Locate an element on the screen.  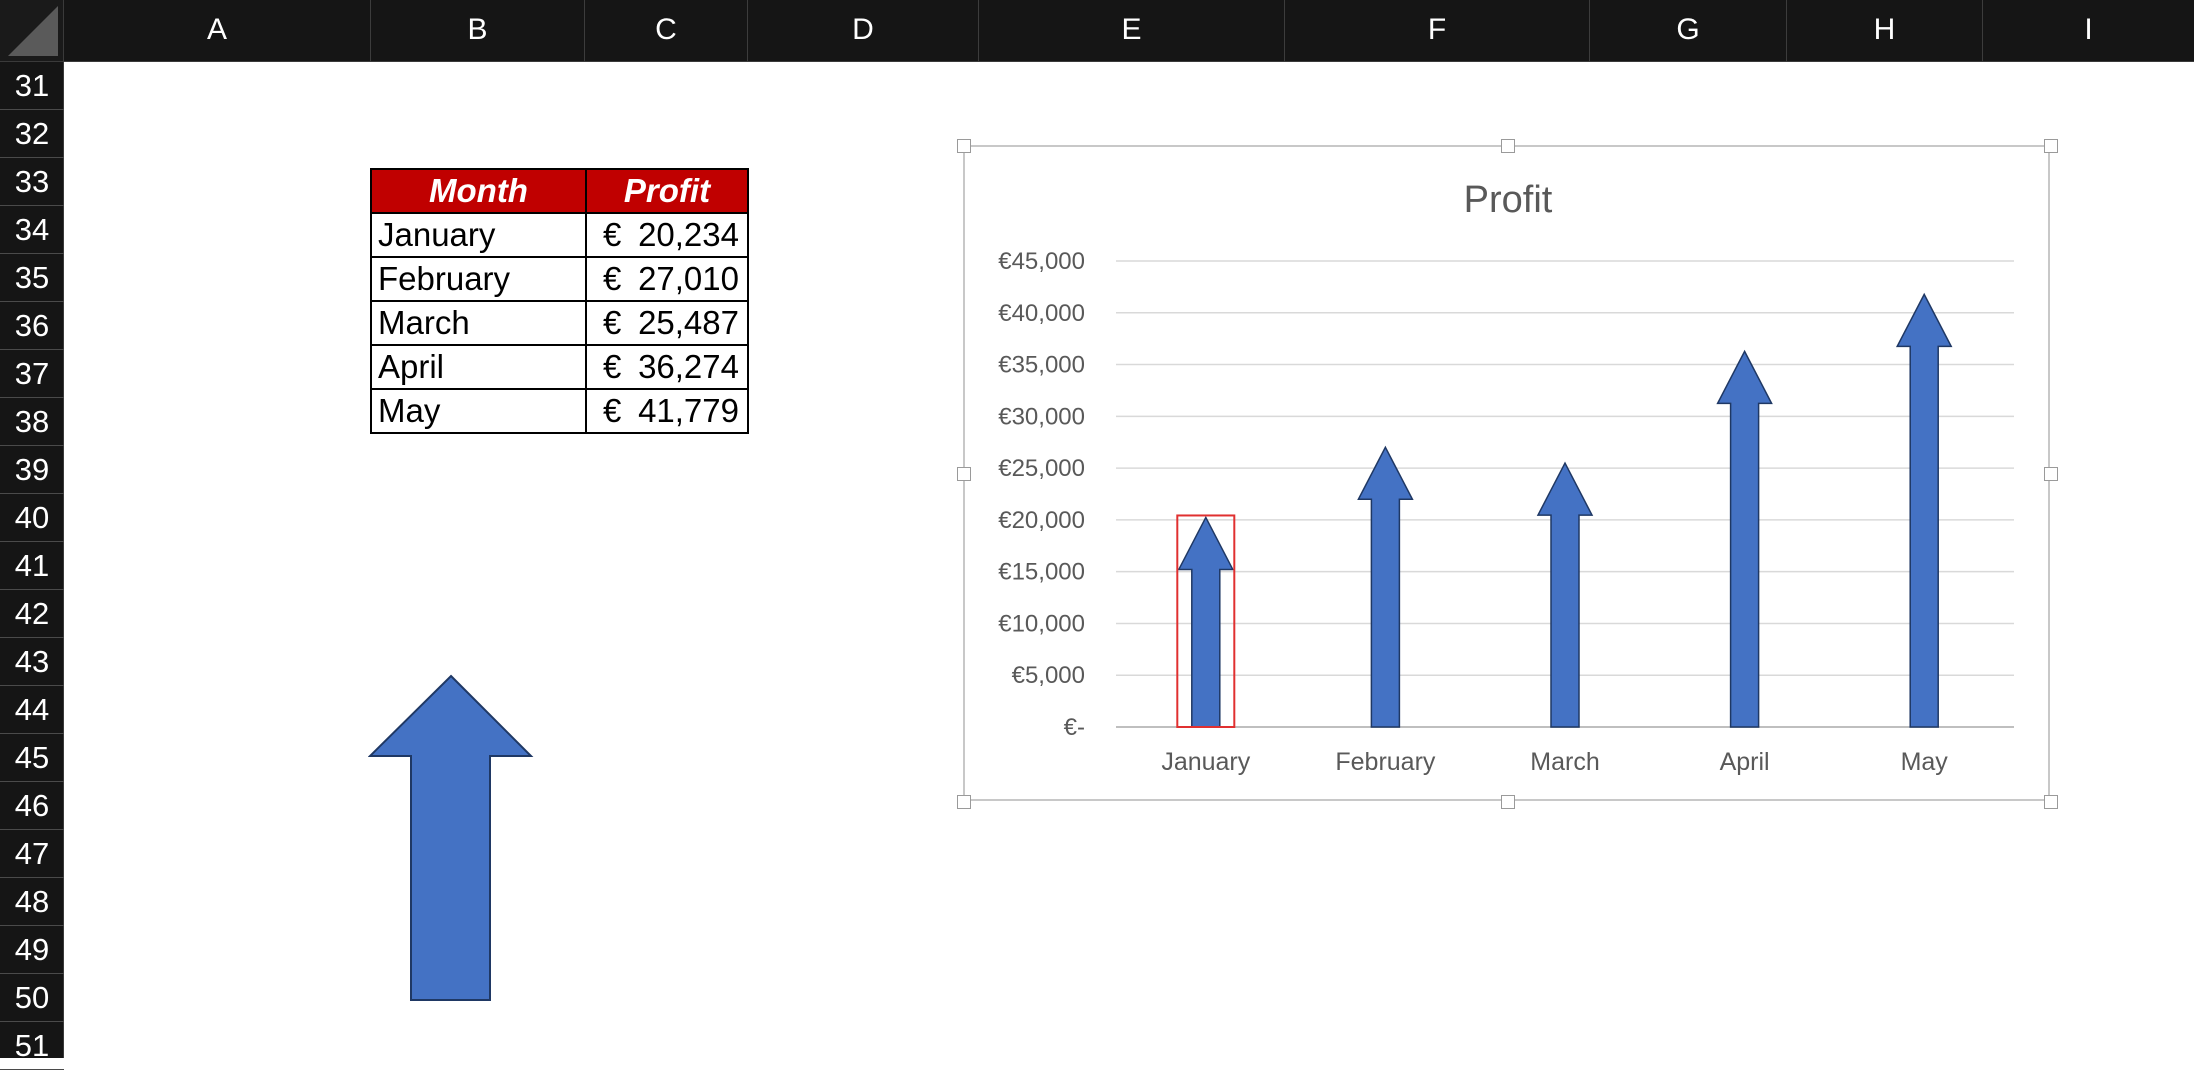
row-header-41: 41 is located at coordinates (32, 566).